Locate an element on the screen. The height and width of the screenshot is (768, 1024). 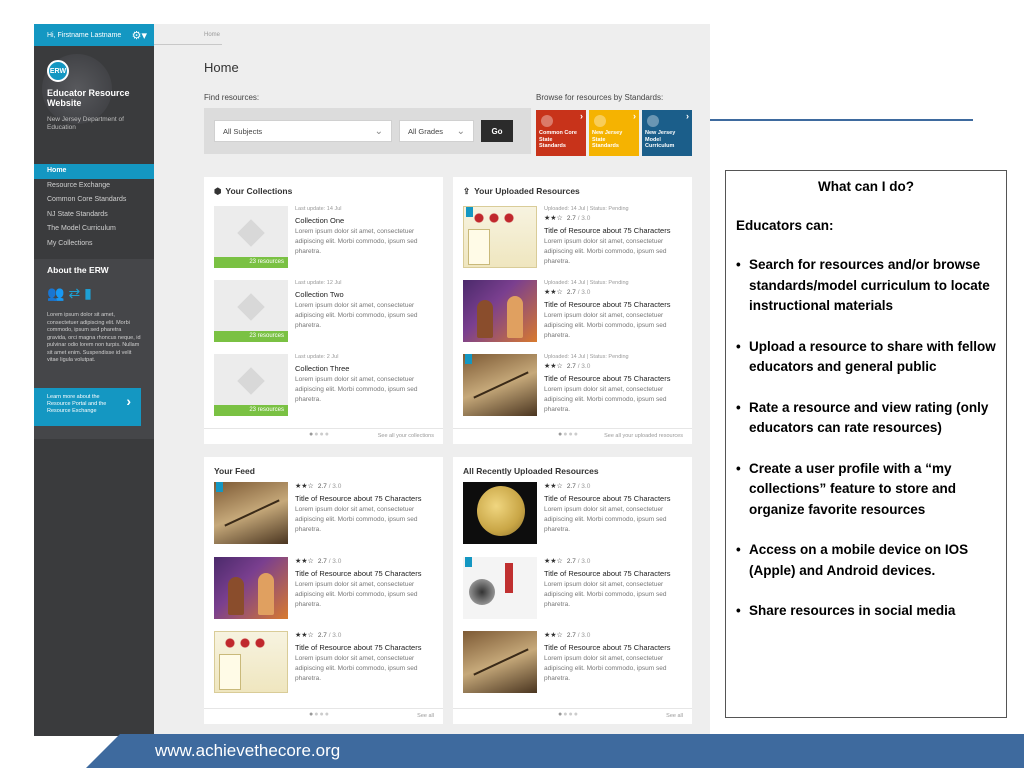
nav-item-common-core: Common Core Standards is located at coordinates (94, 200).